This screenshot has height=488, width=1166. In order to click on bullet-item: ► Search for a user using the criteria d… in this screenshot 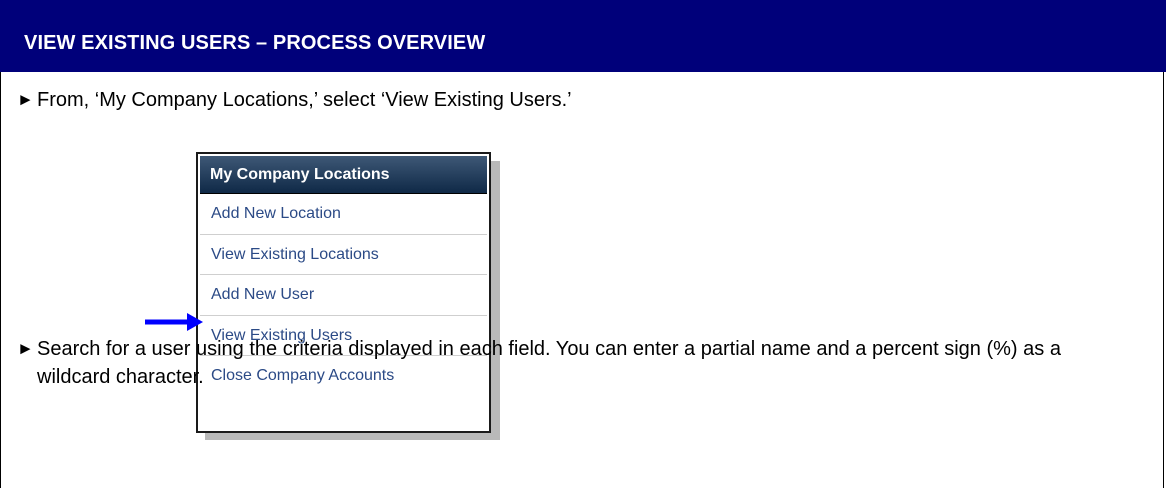, I will do `click(567, 363)`.